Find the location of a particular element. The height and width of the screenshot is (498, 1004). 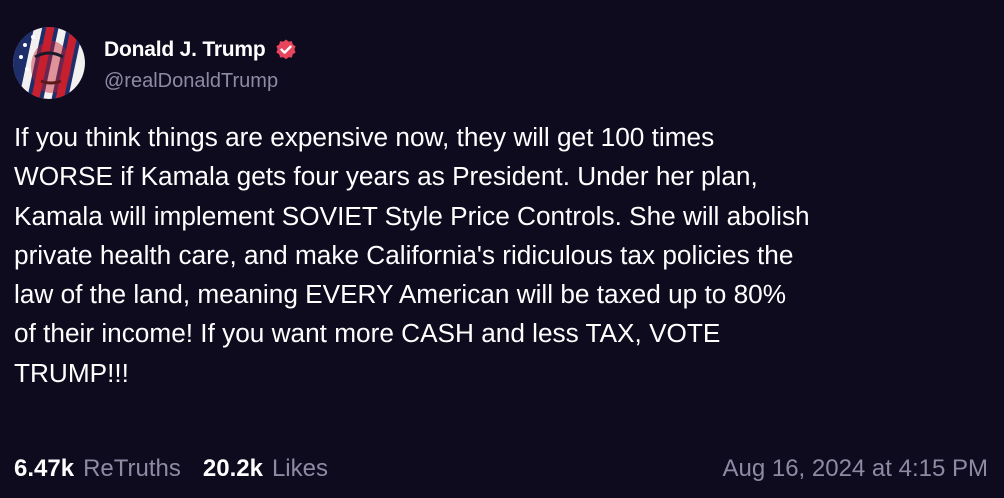

name-row: Donald J. Trump is located at coordinates (201, 50).